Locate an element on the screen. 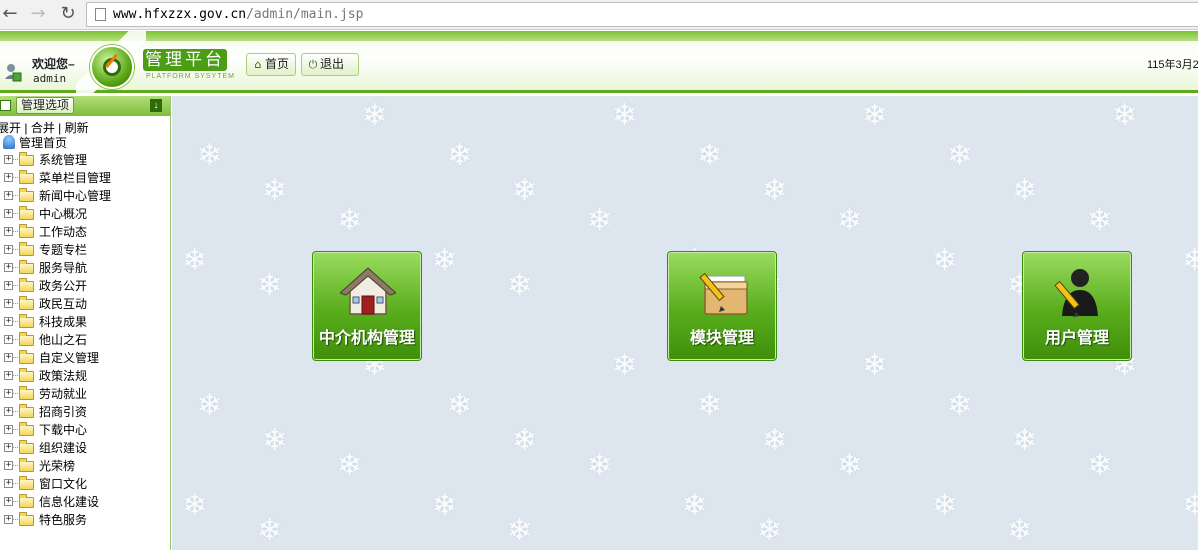 The image size is (1198, 550). tree-item: + 政策法规 is located at coordinates (85, 376).